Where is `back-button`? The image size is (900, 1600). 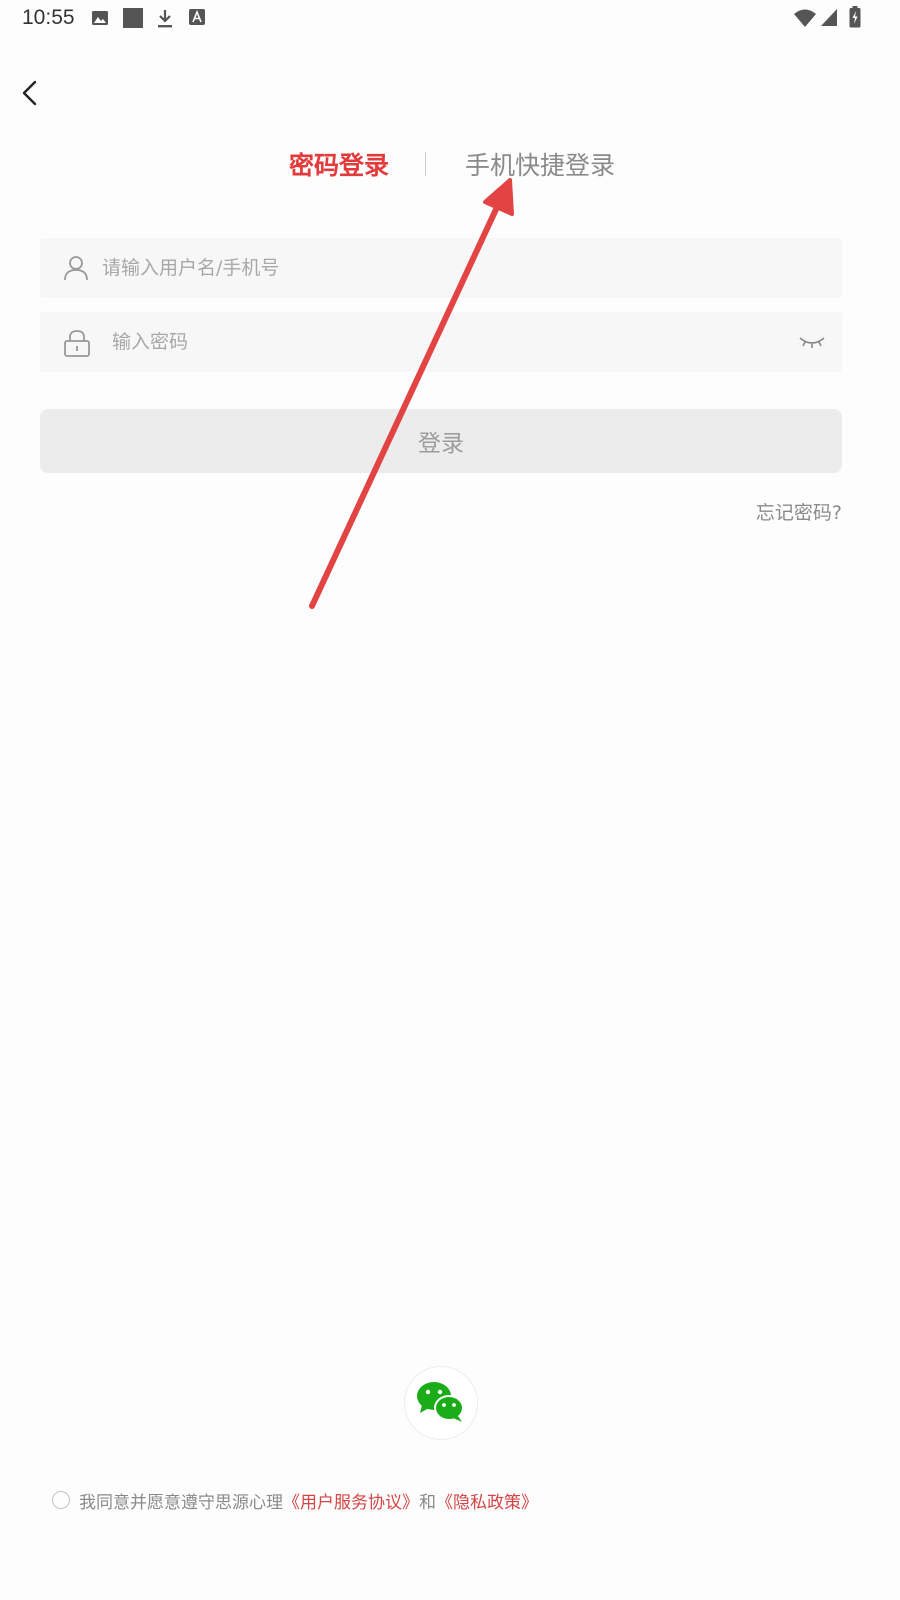 back-button is located at coordinates (31, 93).